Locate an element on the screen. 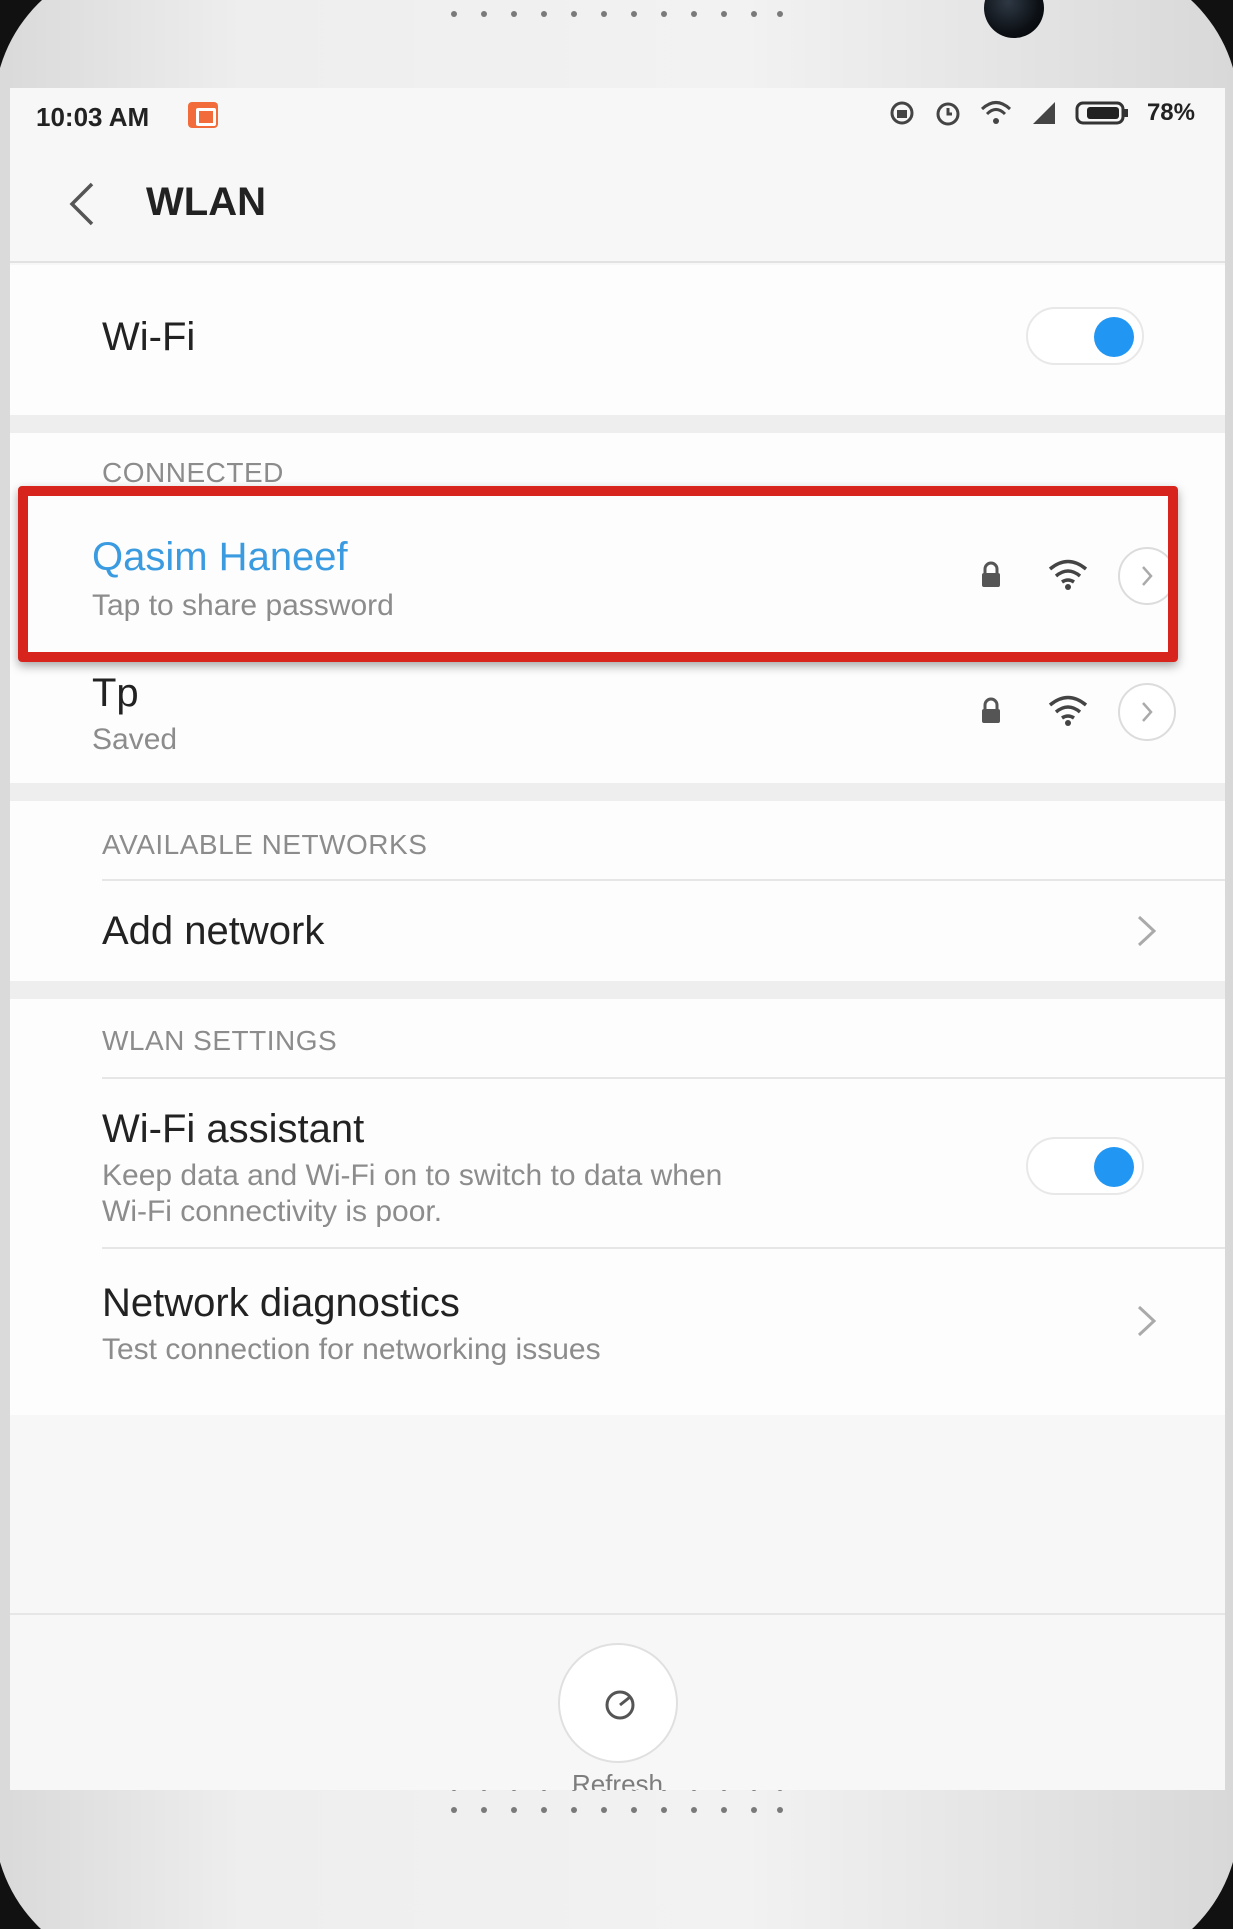 Image resolution: width=1233 pixels, height=1929 pixels. wifi-label: Wi-Fi is located at coordinates (149, 337).